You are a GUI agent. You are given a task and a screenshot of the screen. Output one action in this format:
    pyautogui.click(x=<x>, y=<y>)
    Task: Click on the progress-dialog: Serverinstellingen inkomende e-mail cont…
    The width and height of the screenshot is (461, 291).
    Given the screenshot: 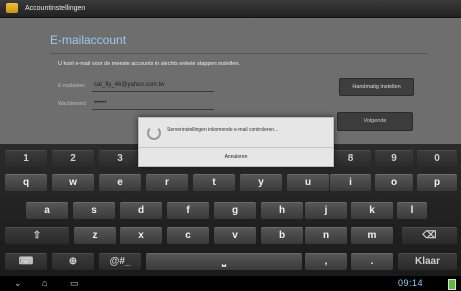 What is the action you would take?
    pyautogui.click(x=236, y=142)
    